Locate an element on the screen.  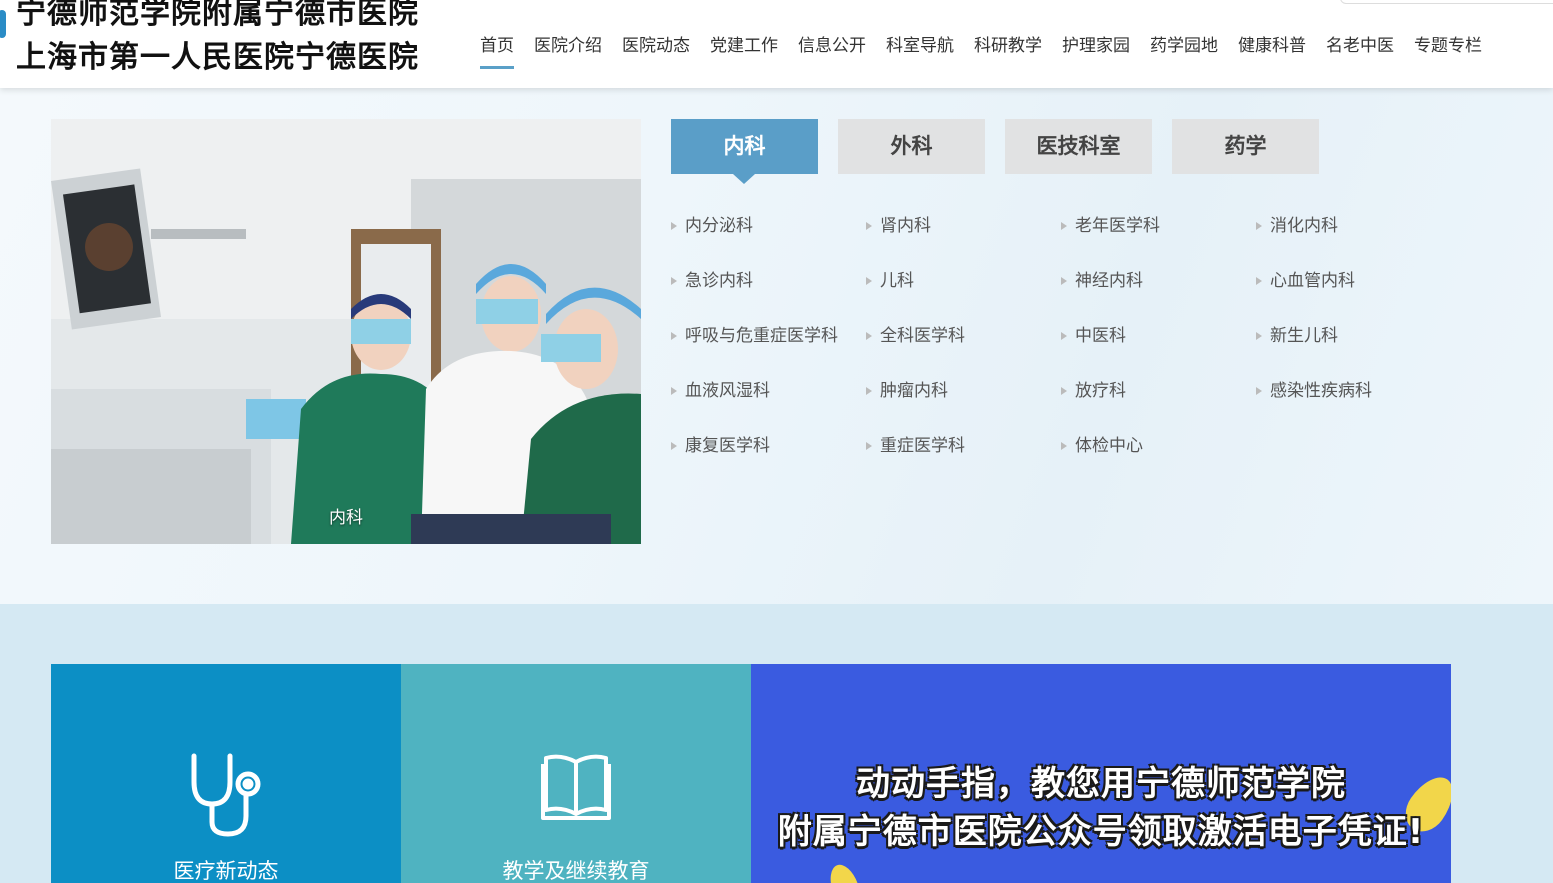
dept-link: 重症医学科 is located at coordinates (963, 446).